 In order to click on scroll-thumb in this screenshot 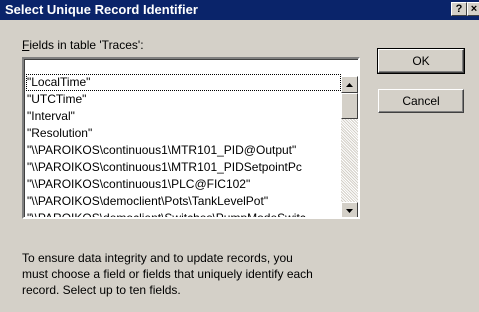, I will do `click(349, 106)`.